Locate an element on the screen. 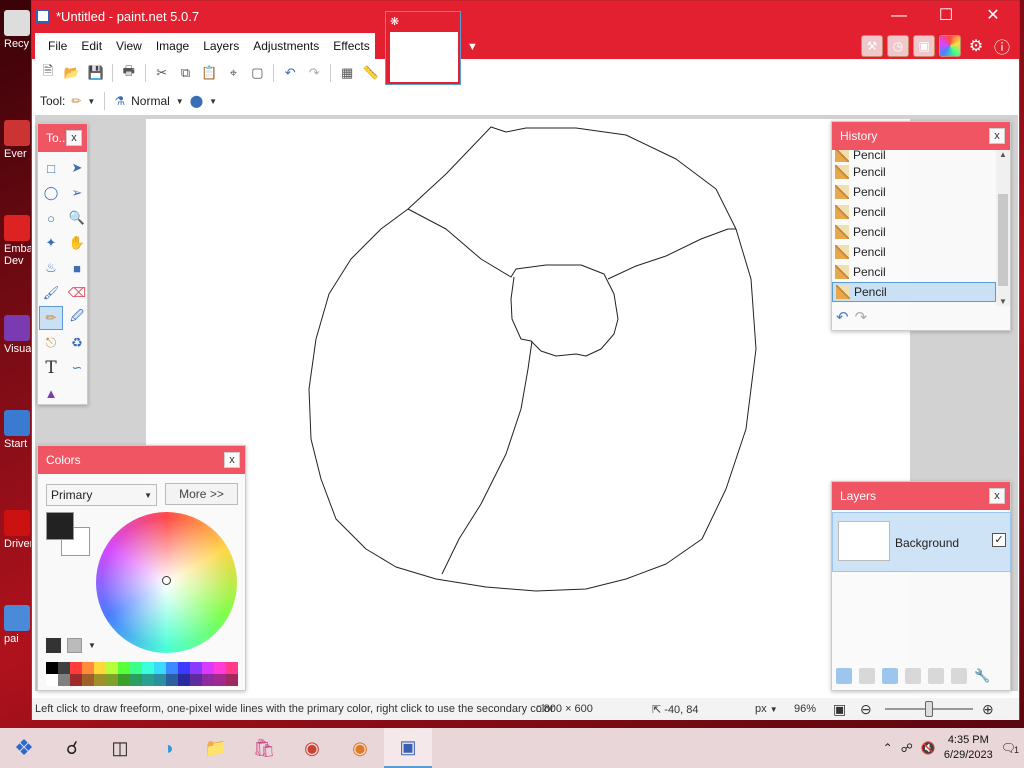 The height and width of the screenshot is (768, 1024). paint-bucket-icon: ♨ is located at coordinates (51, 268).